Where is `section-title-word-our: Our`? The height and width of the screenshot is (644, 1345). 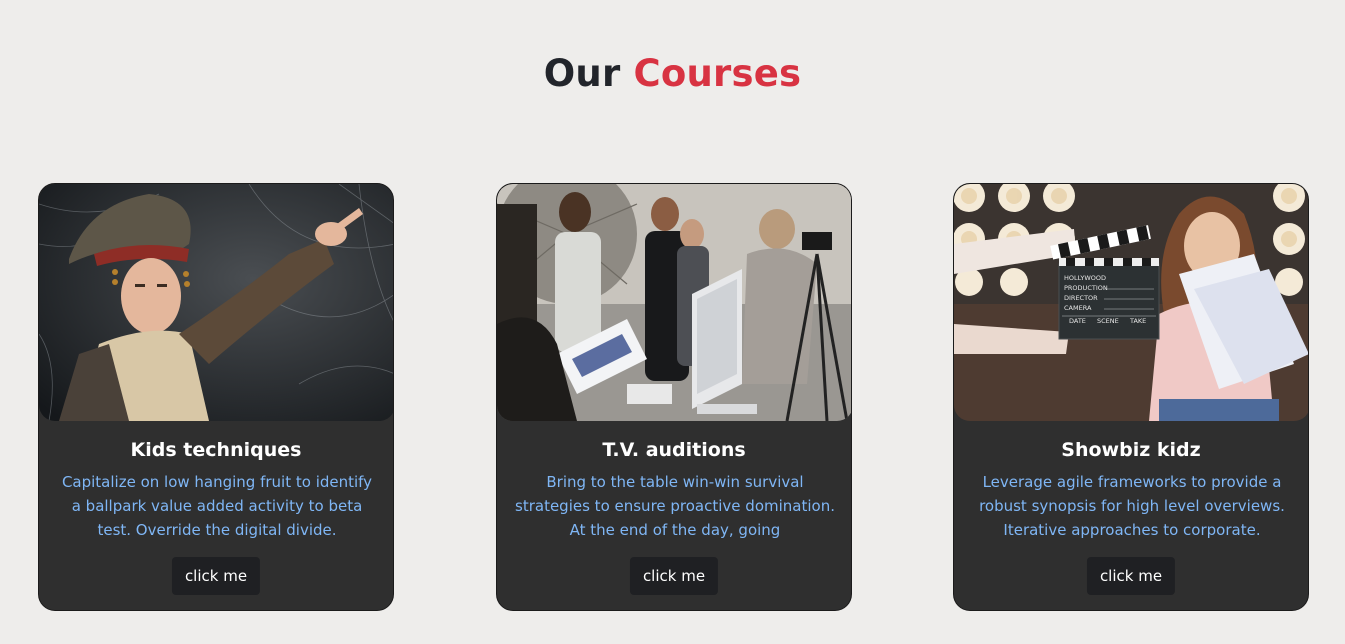 section-title-word-our: Our is located at coordinates (582, 73).